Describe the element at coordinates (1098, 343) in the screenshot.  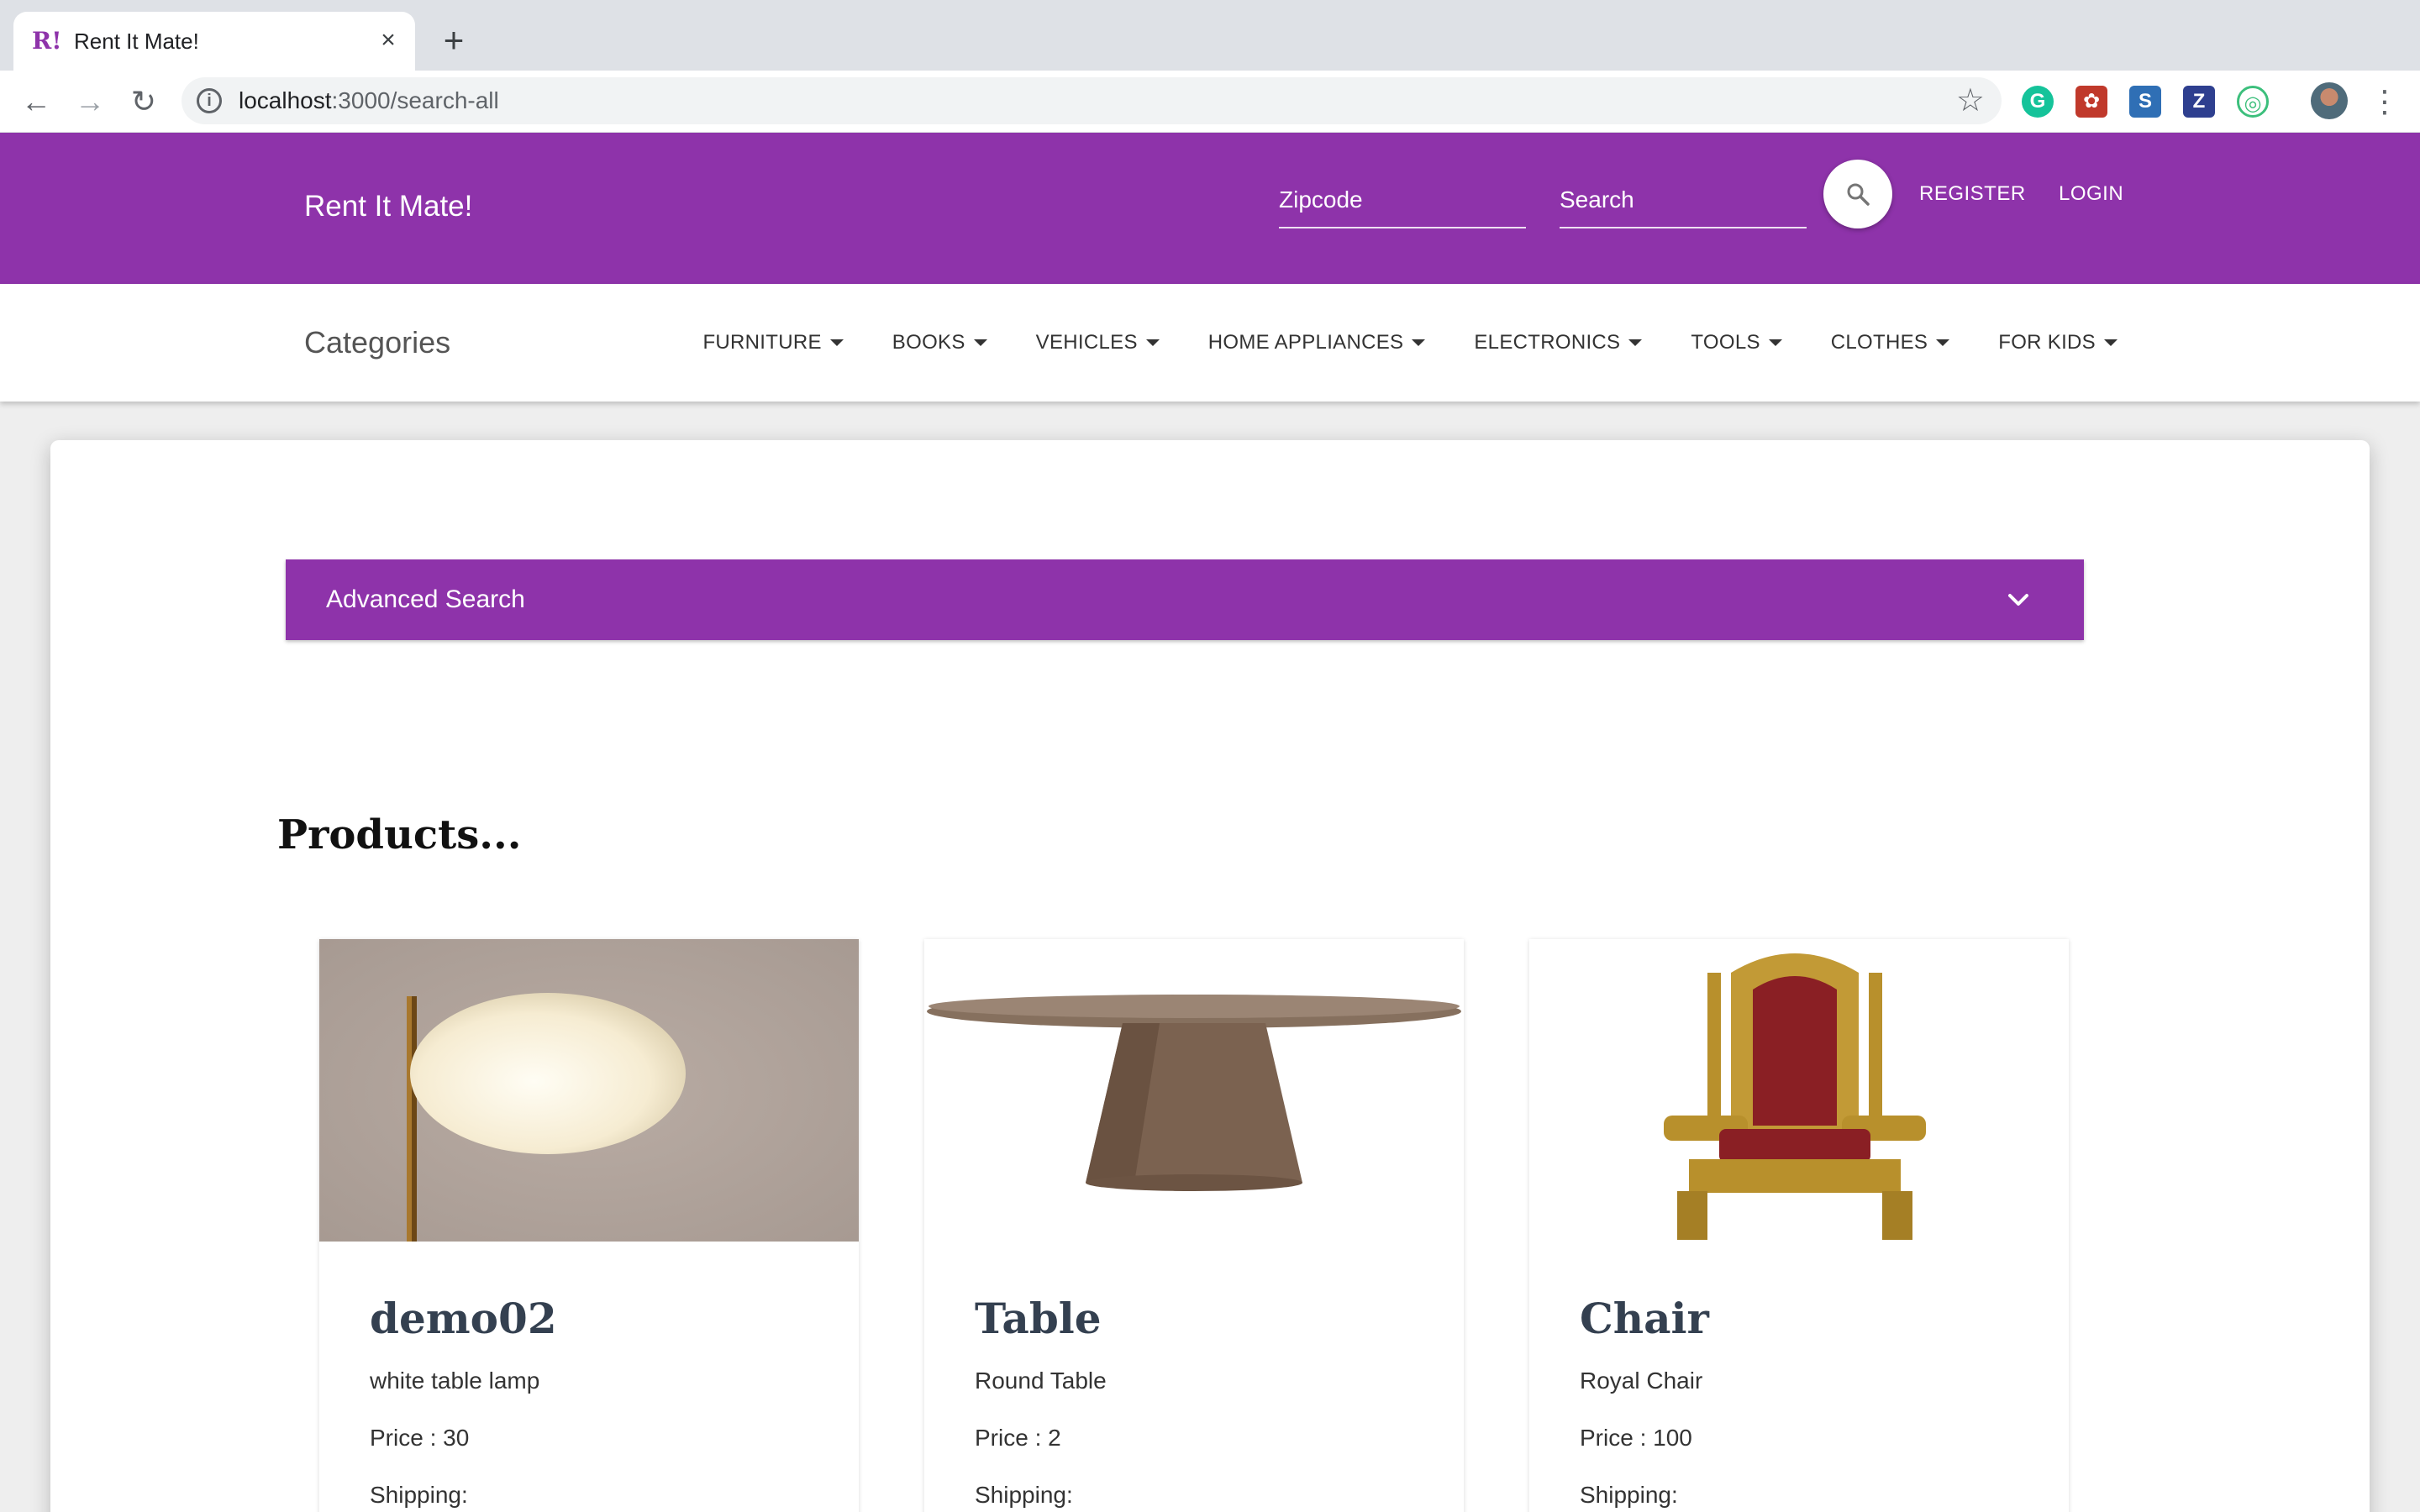
I see `category-vehicles: VEHICLES` at that location.